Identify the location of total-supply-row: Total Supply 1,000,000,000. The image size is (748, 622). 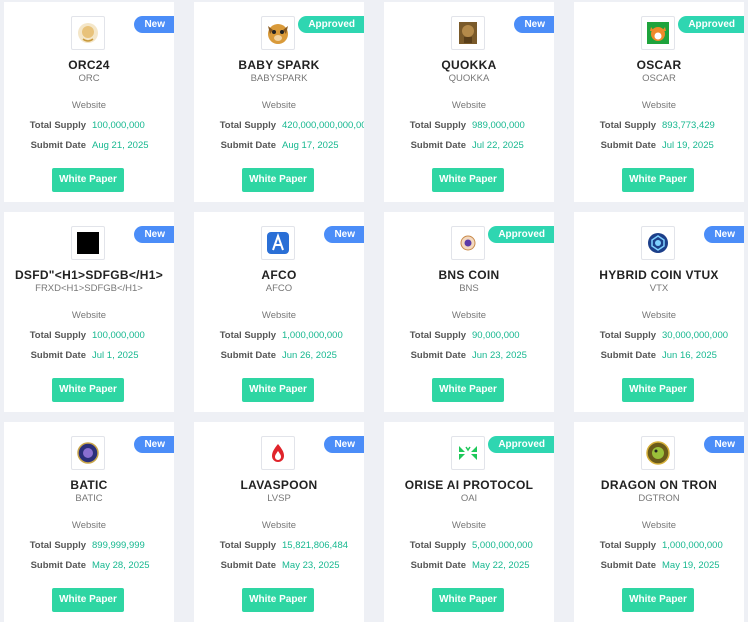
(279, 336).